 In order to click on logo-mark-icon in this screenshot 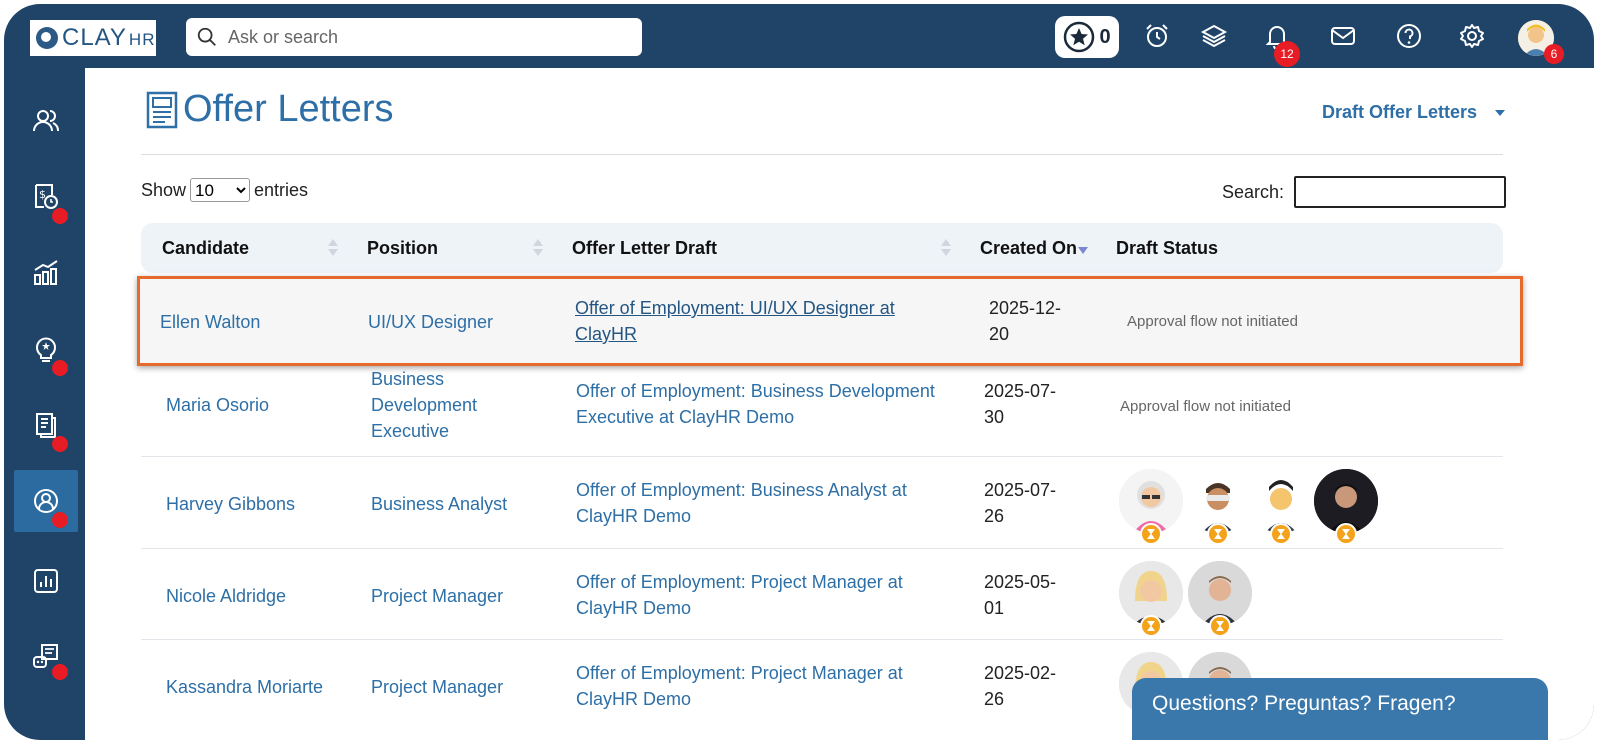, I will do `click(47, 38)`.